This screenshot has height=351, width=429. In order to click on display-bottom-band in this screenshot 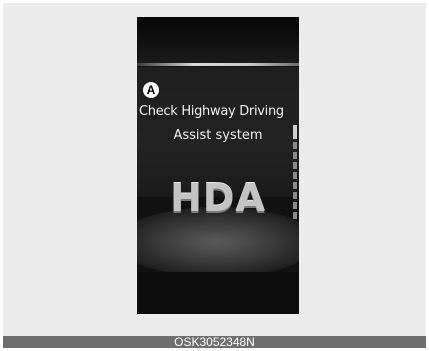, I will do `click(218, 293)`.